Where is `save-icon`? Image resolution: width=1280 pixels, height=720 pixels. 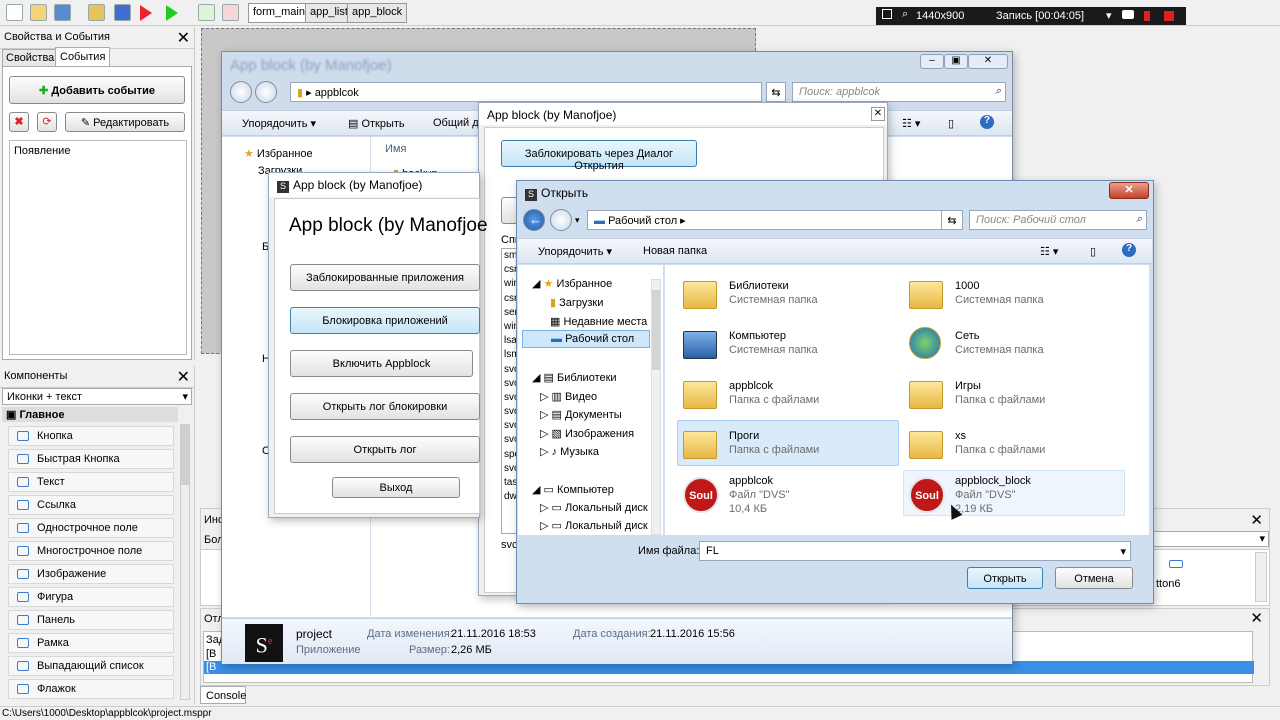 save-icon is located at coordinates (62, 12).